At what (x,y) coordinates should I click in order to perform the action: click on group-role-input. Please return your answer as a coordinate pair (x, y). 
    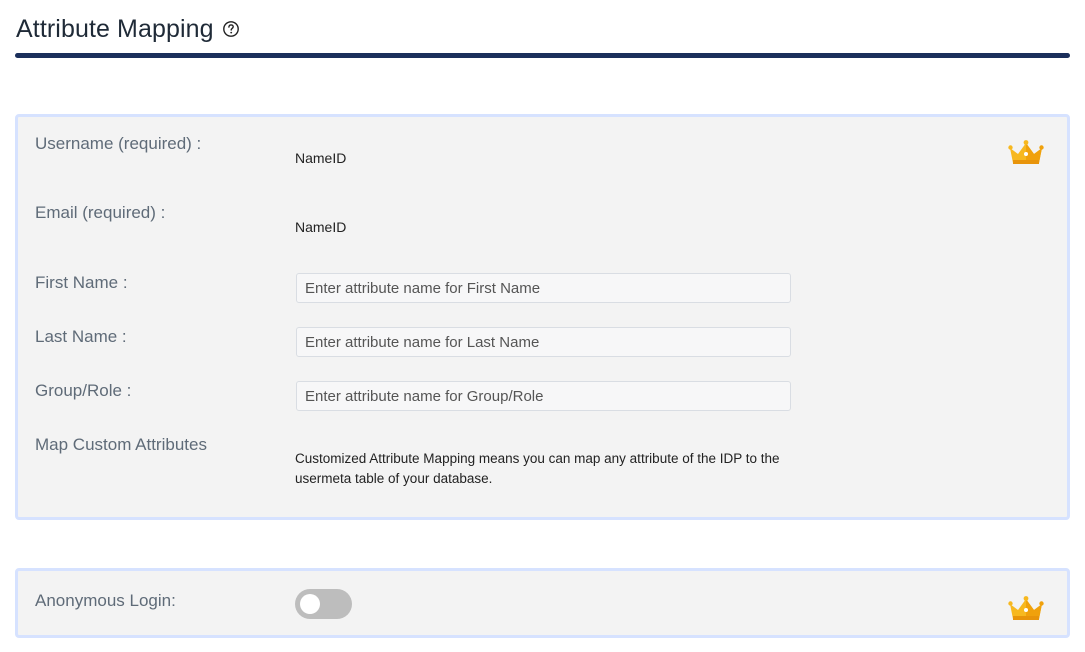
    Looking at the image, I should click on (543, 396).